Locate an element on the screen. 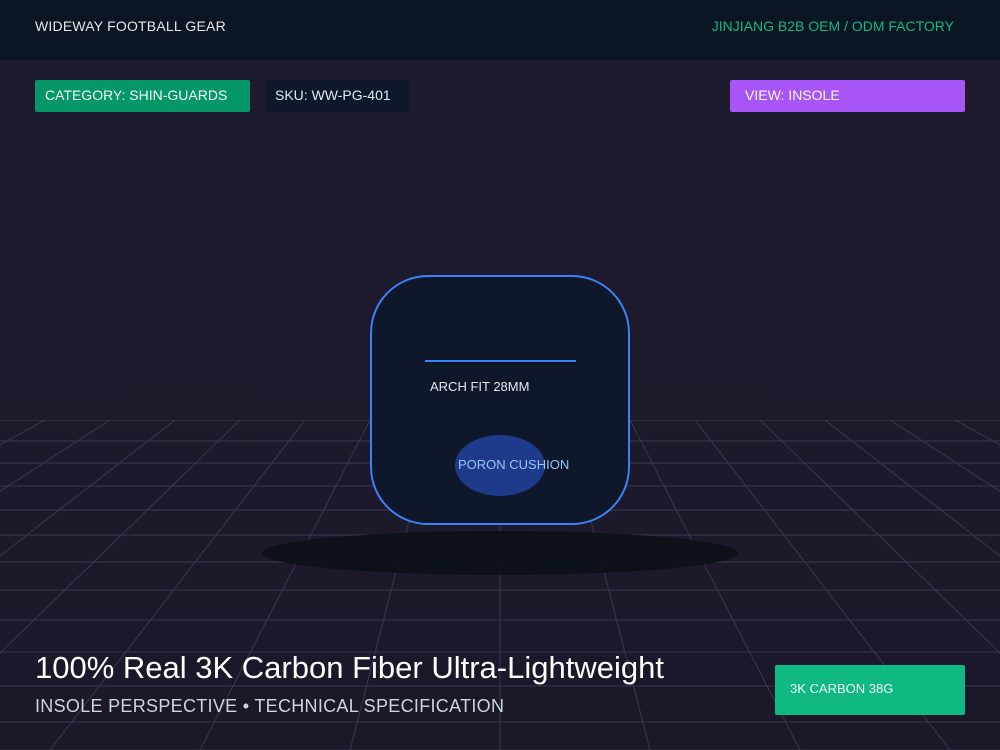  arch-fit-line is located at coordinates (500, 361).